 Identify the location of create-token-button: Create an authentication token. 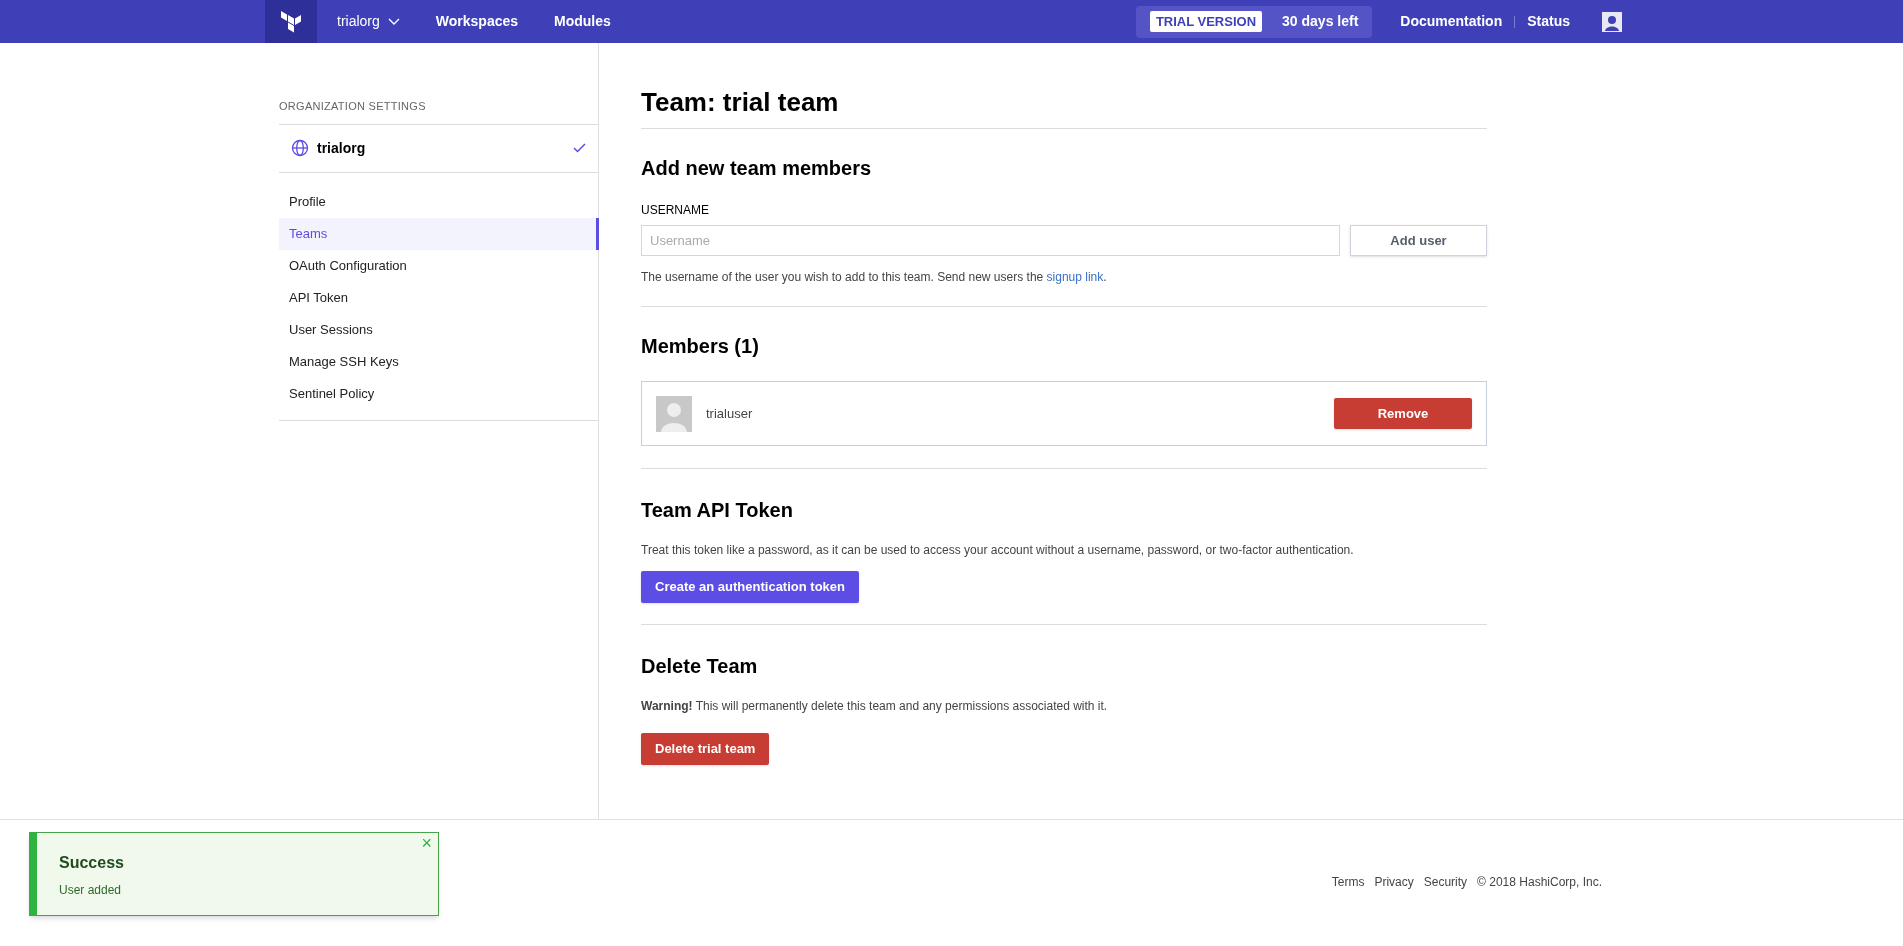
(750, 587).